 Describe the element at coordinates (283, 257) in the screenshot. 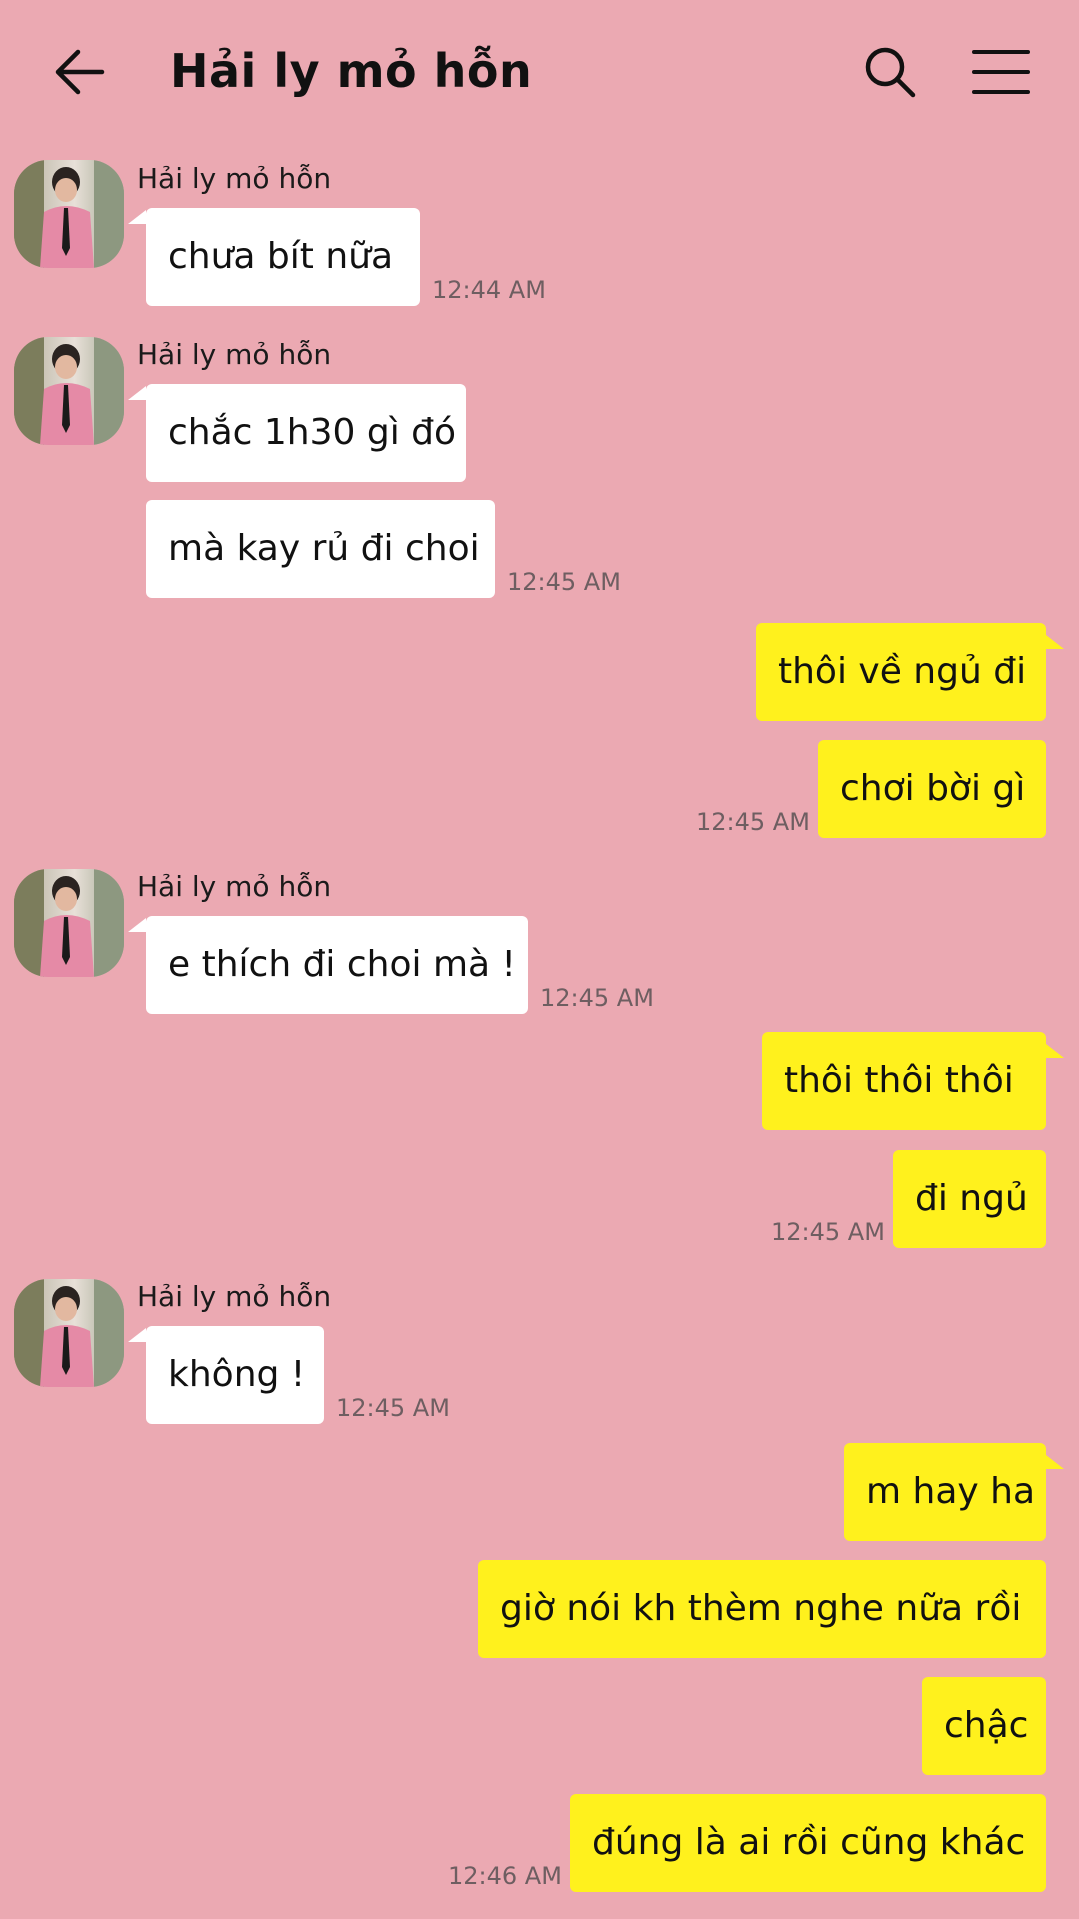

I see `incoming-message: chưa bít nữa` at that location.